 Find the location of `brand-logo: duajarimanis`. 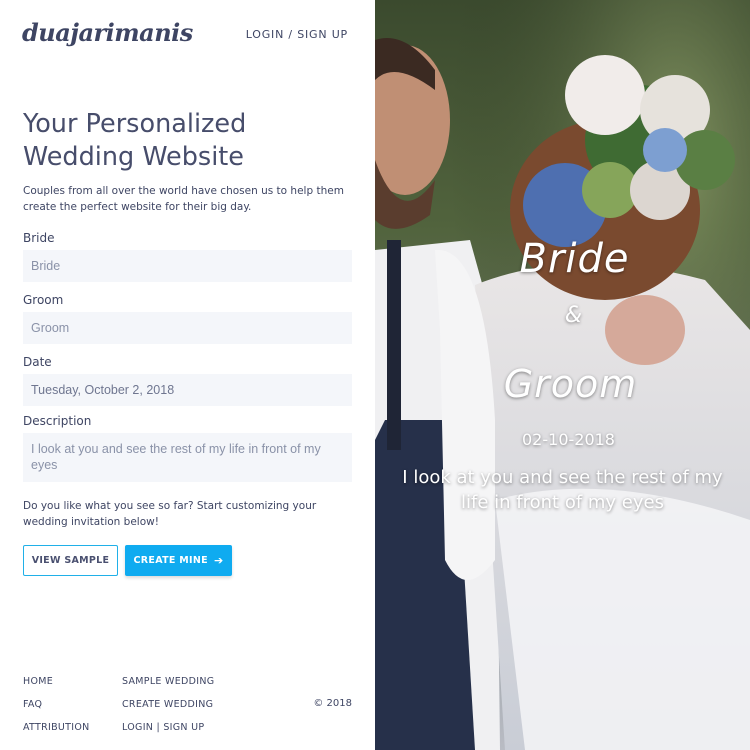

brand-logo: duajarimanis is located at coordinates (107, 32).